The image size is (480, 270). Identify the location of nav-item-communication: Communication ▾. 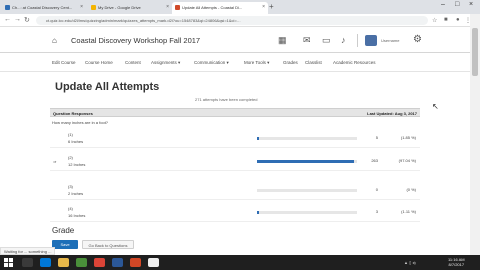
(211, 63).